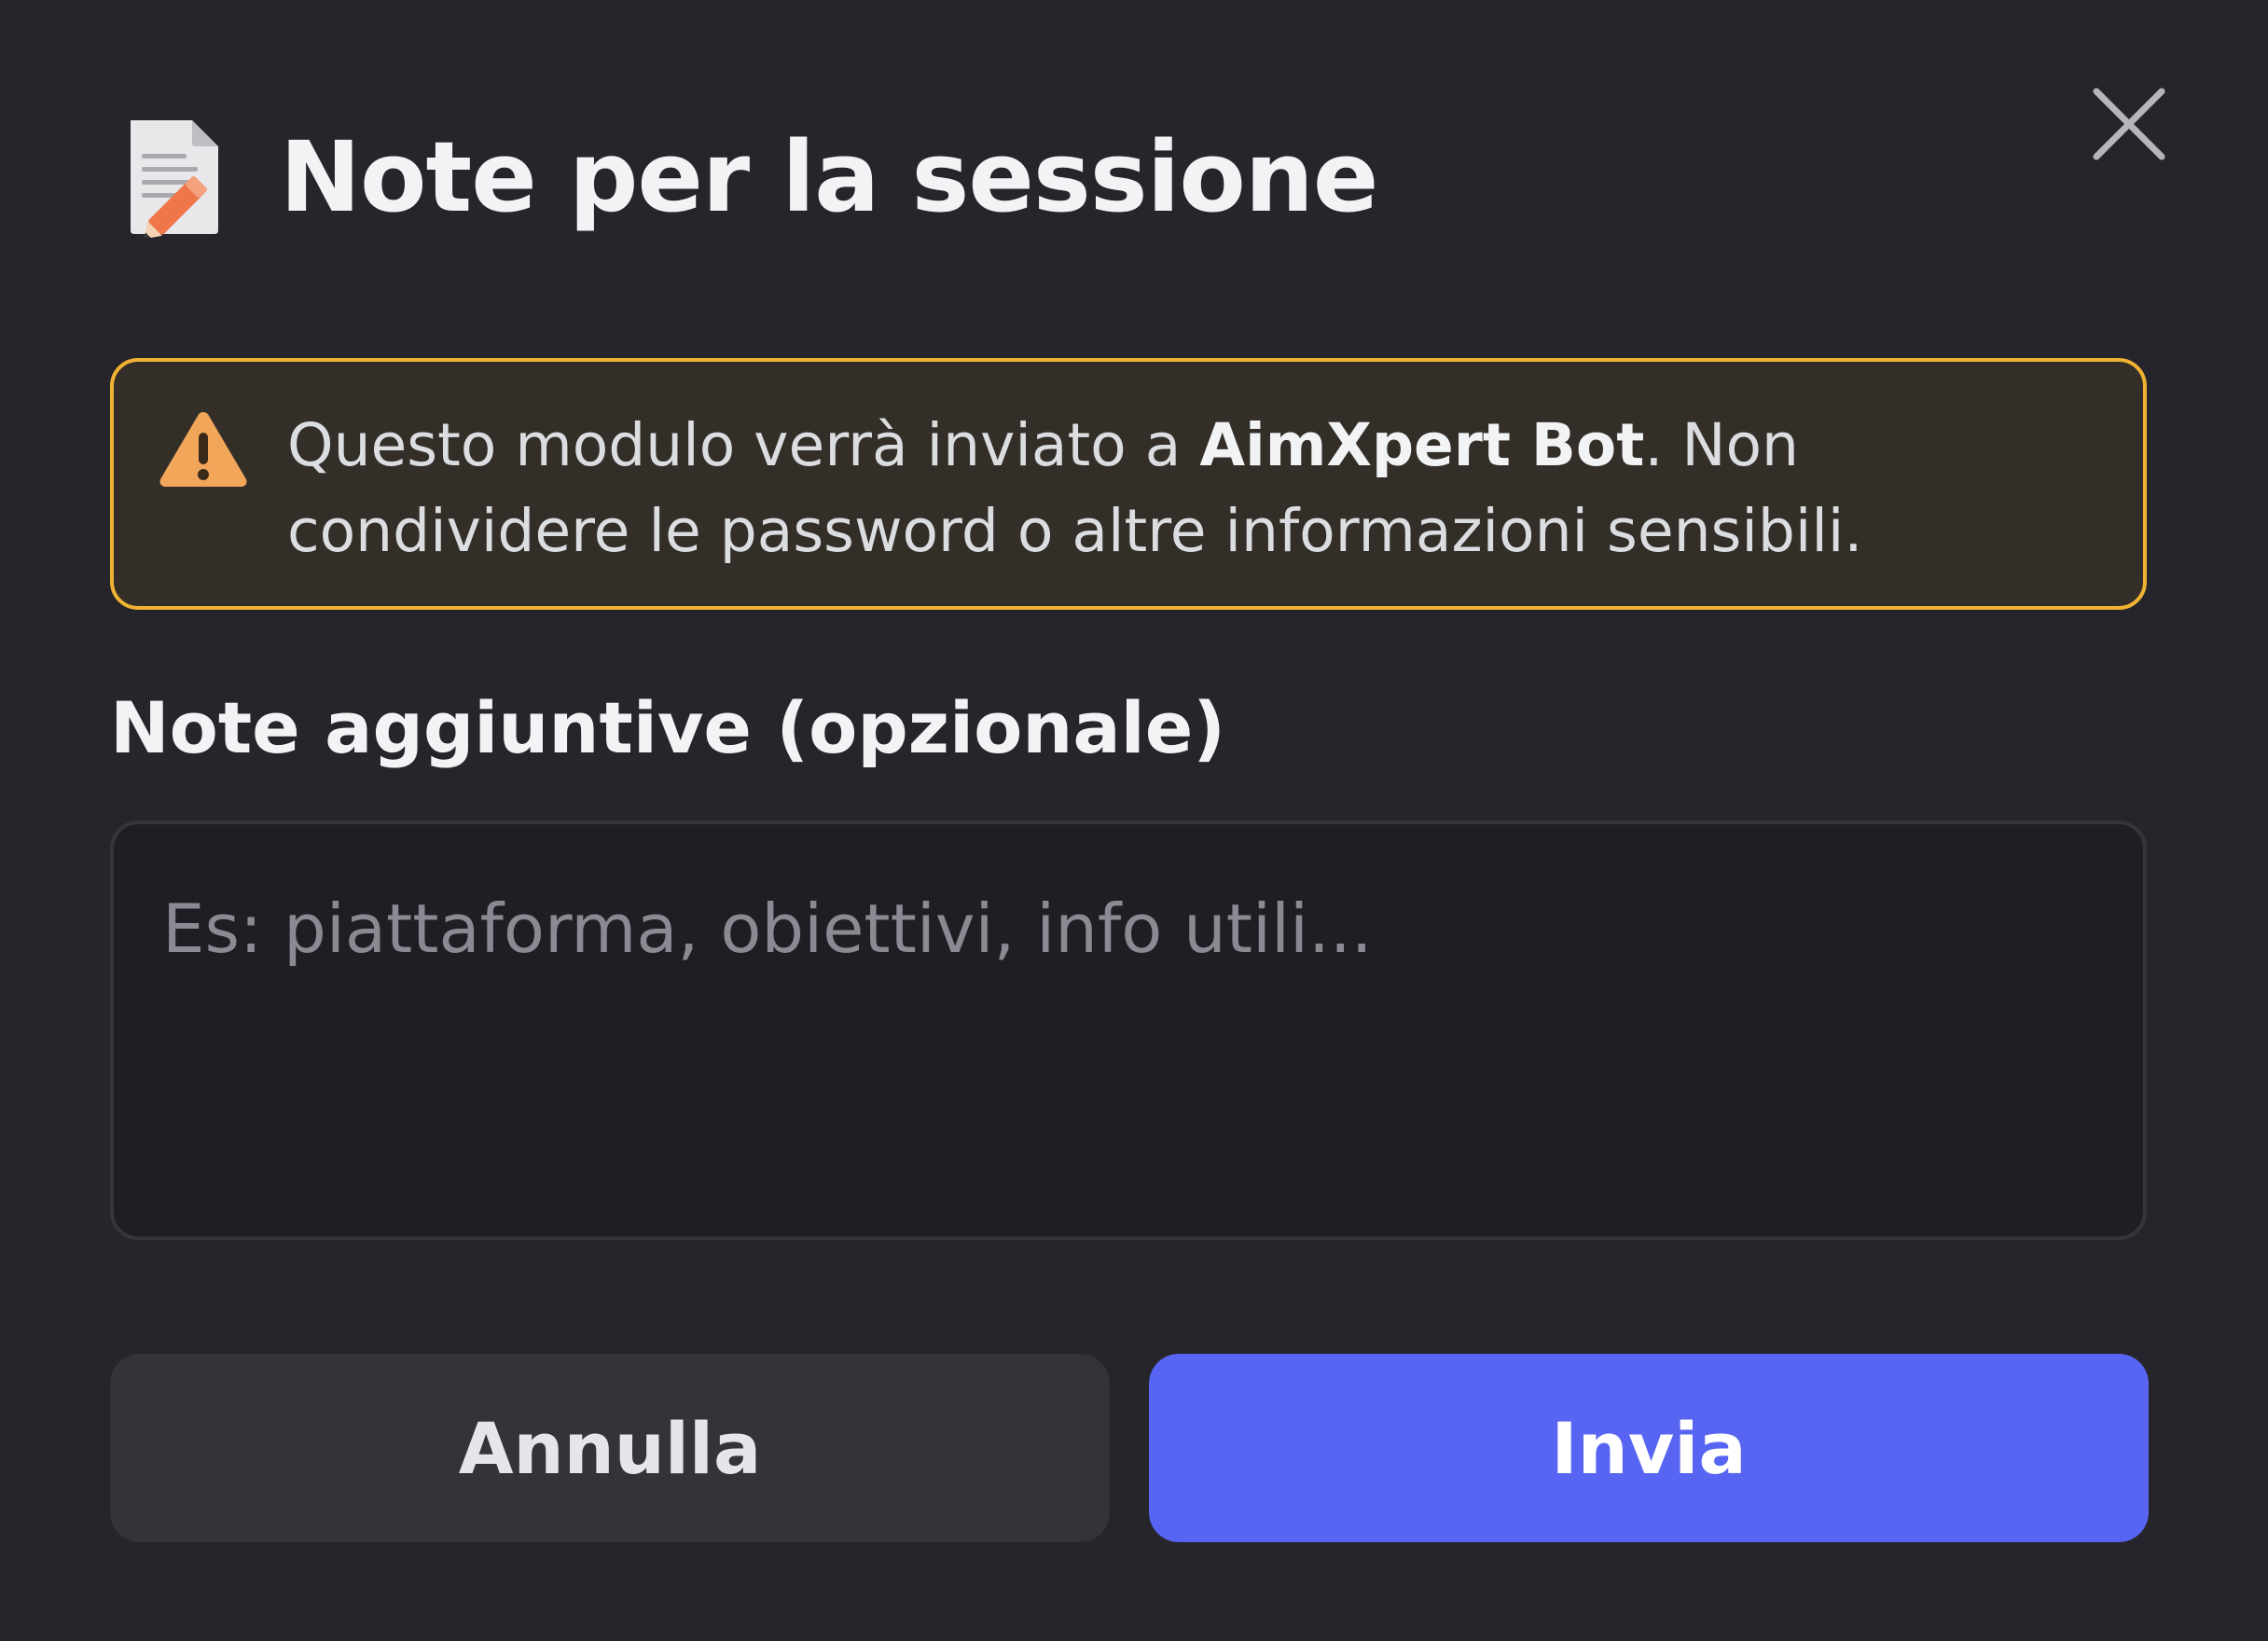 The width and height of the screenshot is (2268, 1641). Describe the element at coordinates (829, 177) in the screenshot. I see `modal-title: Note per la sessione` at that location.